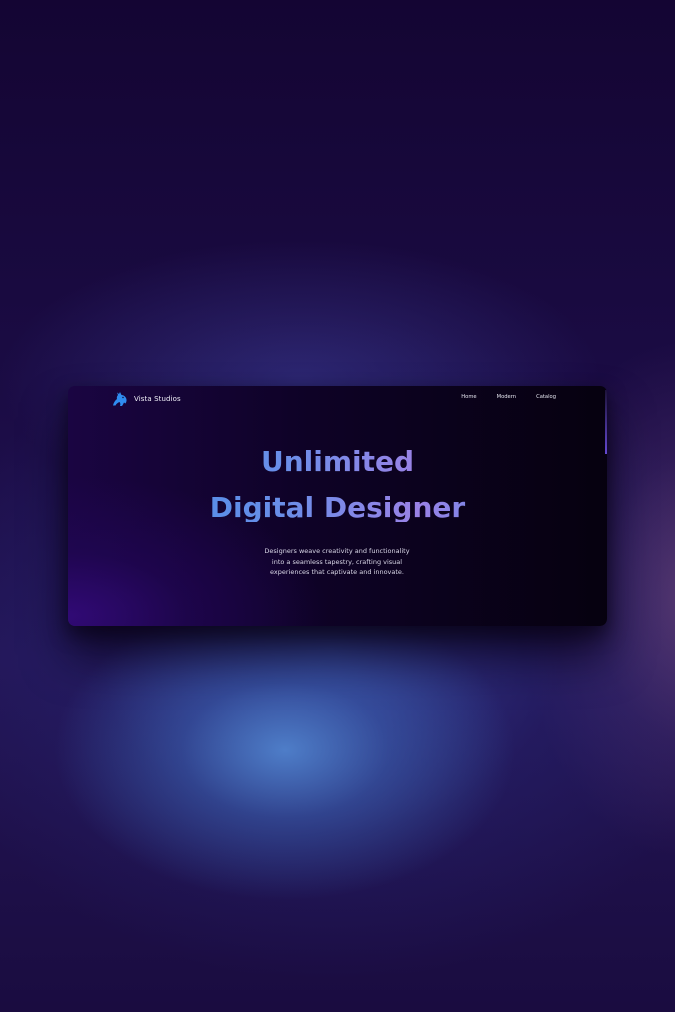  I want to click on nav-links: Home Modern Catalog, so click(508, 397).